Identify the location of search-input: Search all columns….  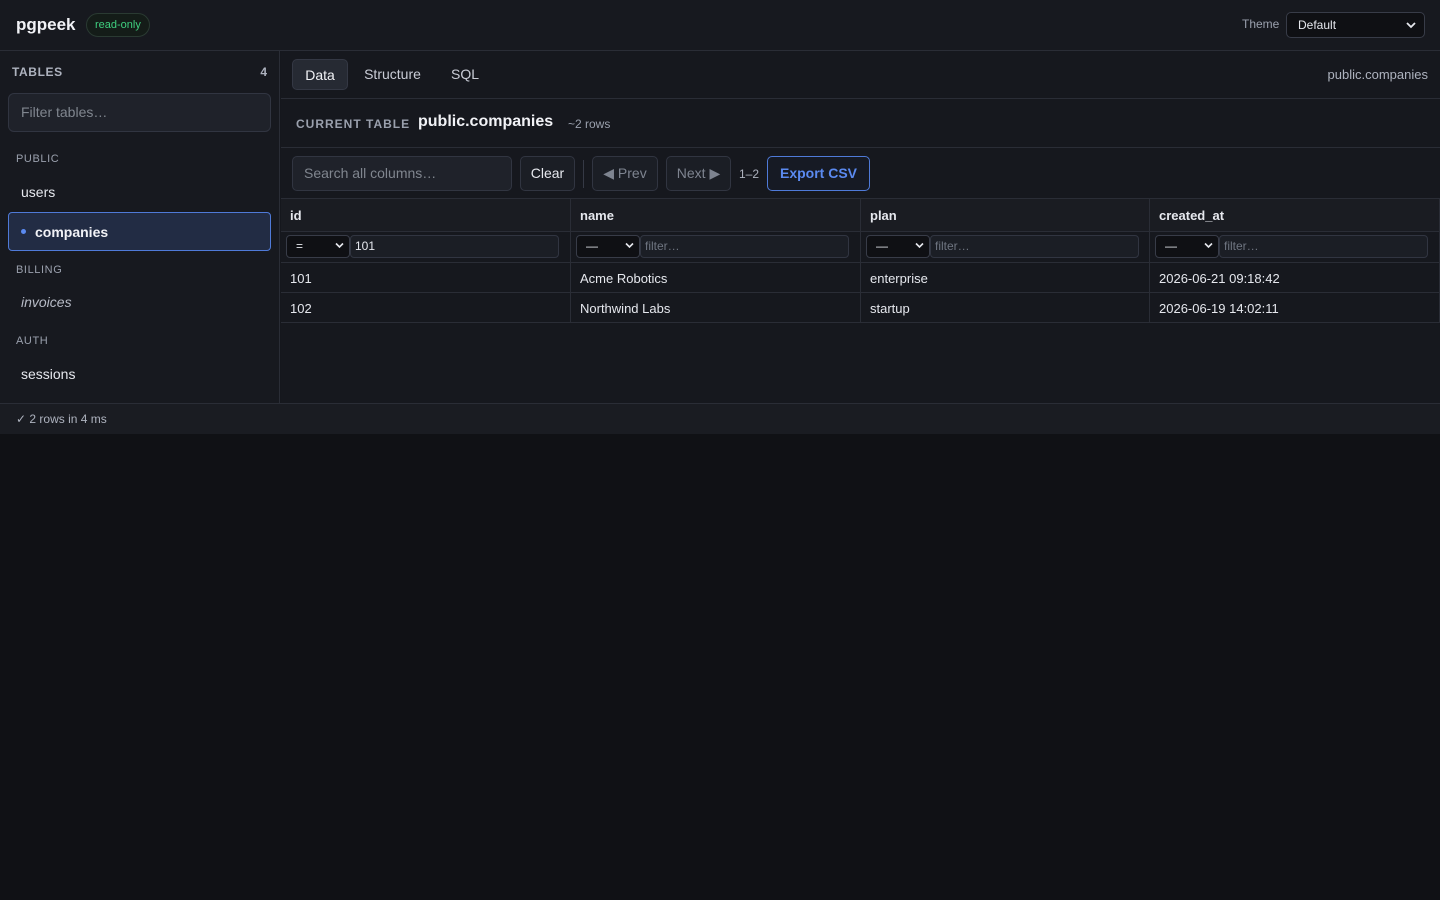
(402, 173).